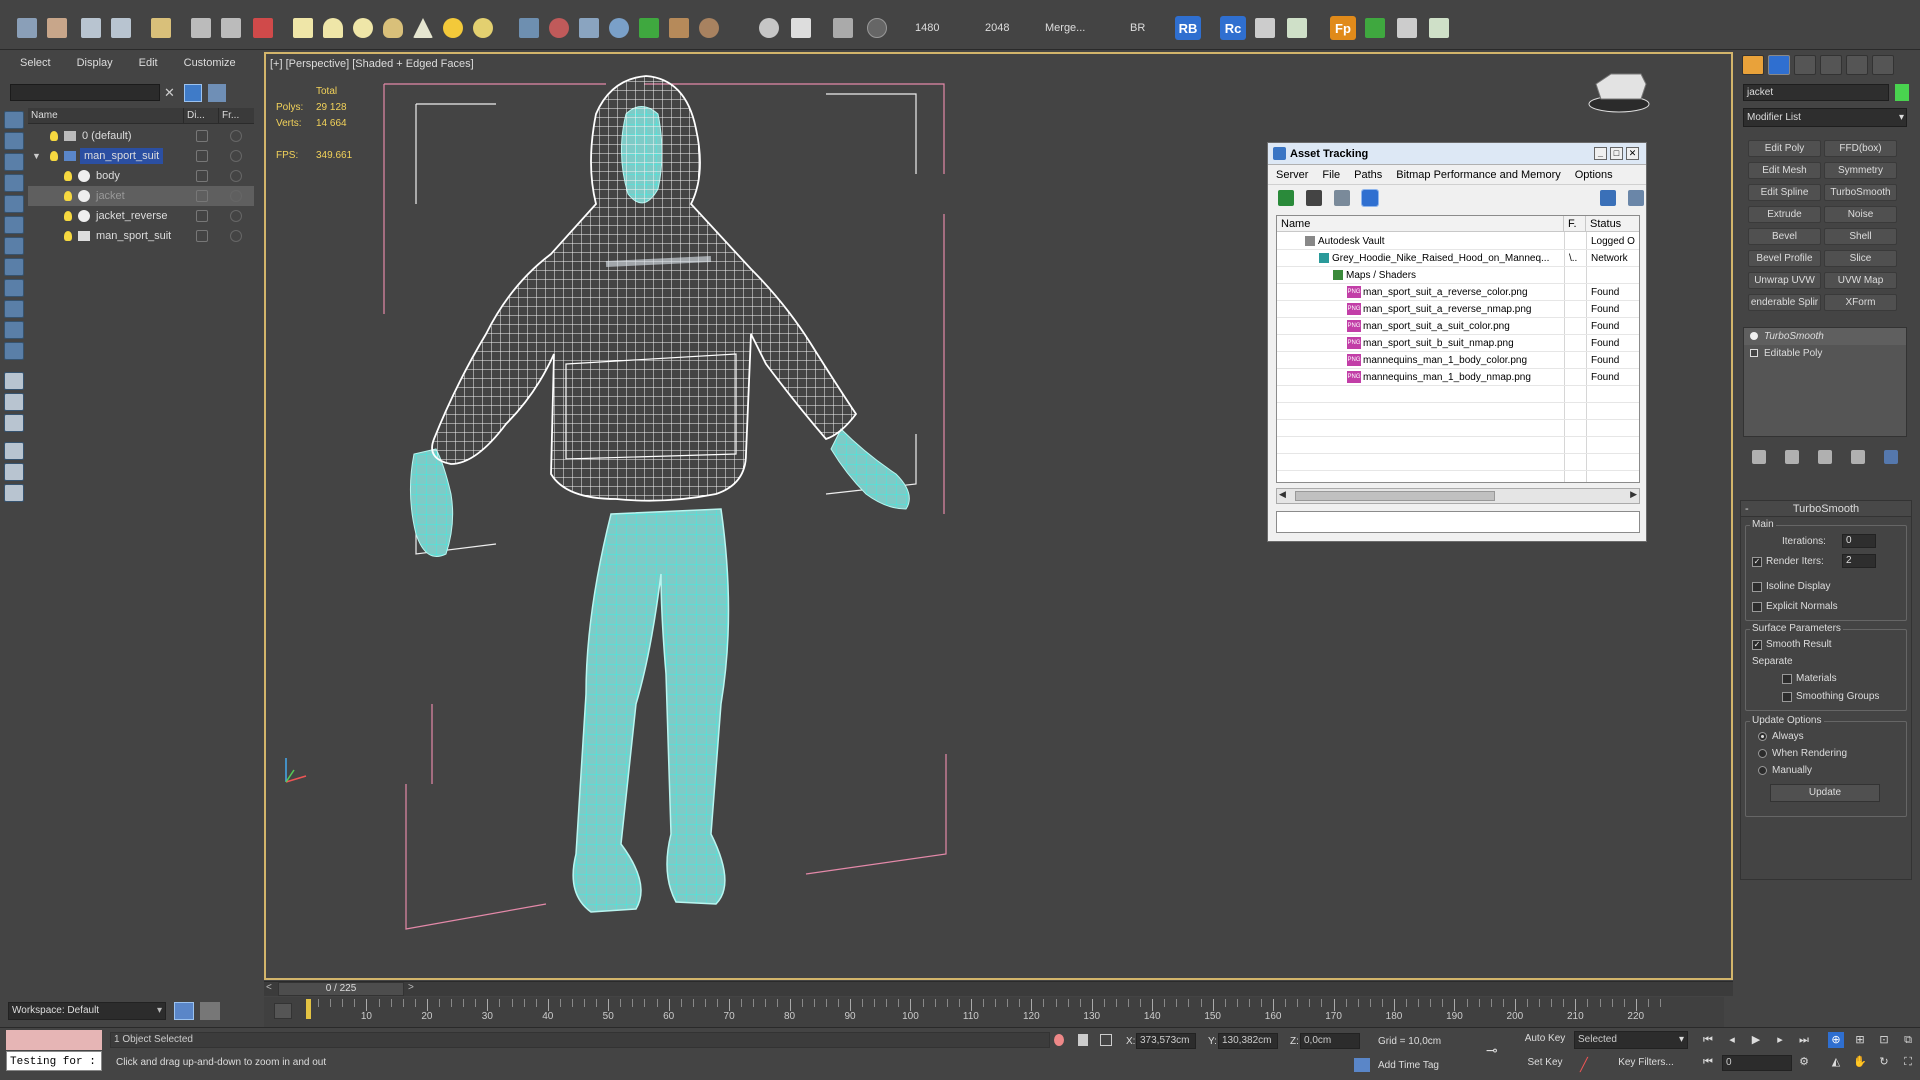  Describe the element at coordinates (14, 351) in the screenshot. I see `bones-filter-icon` at that location.